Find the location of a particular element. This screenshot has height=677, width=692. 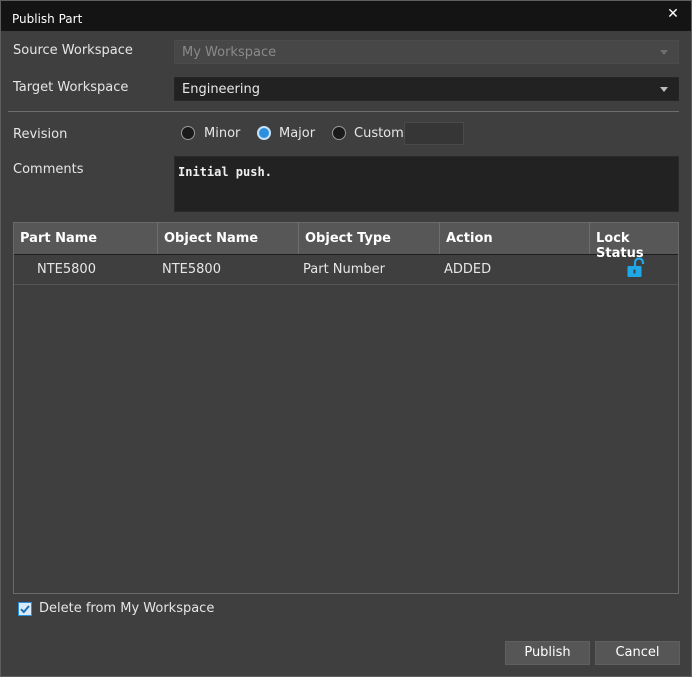

checkmark-icon is located at coordinates (25, 609).